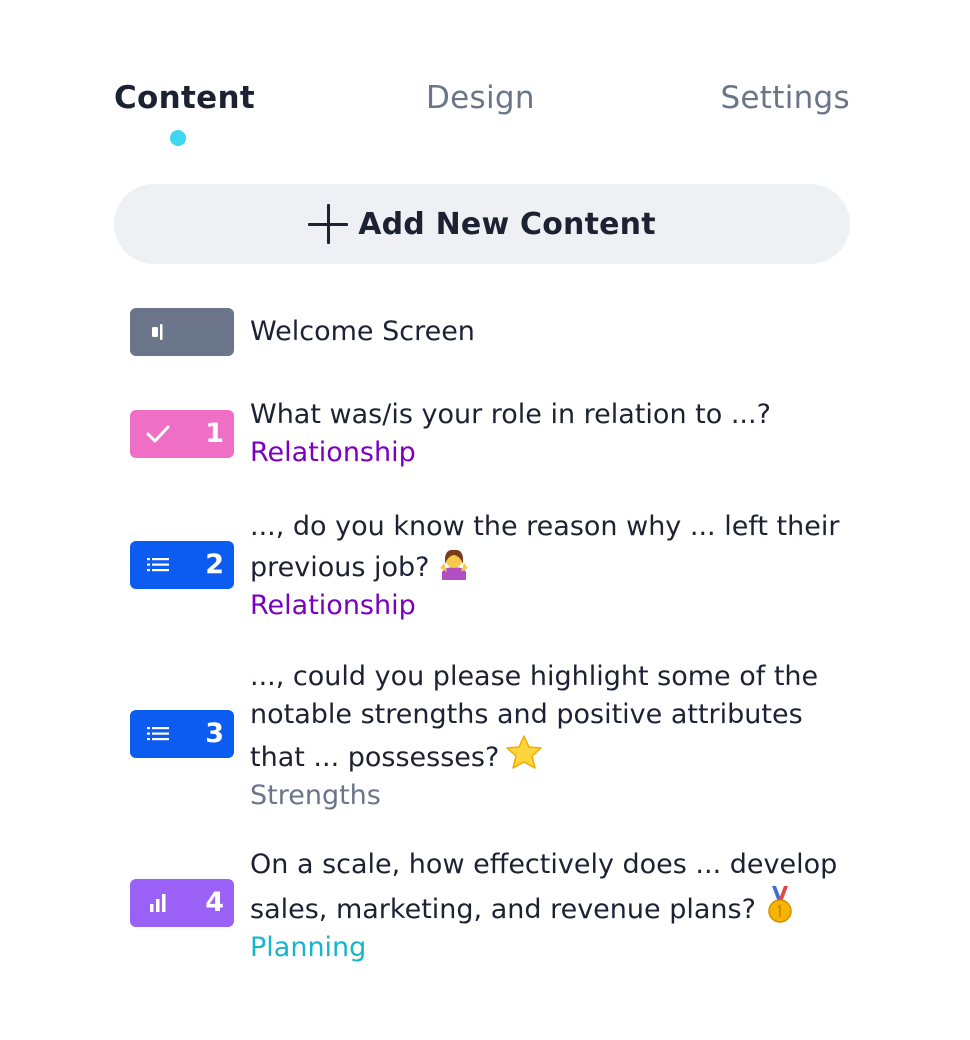 The width and height of the screenshot is (970, 1040). Describe the element at coordinates (214, 902) in the screenshot. I see `item-number: 4` at that location.